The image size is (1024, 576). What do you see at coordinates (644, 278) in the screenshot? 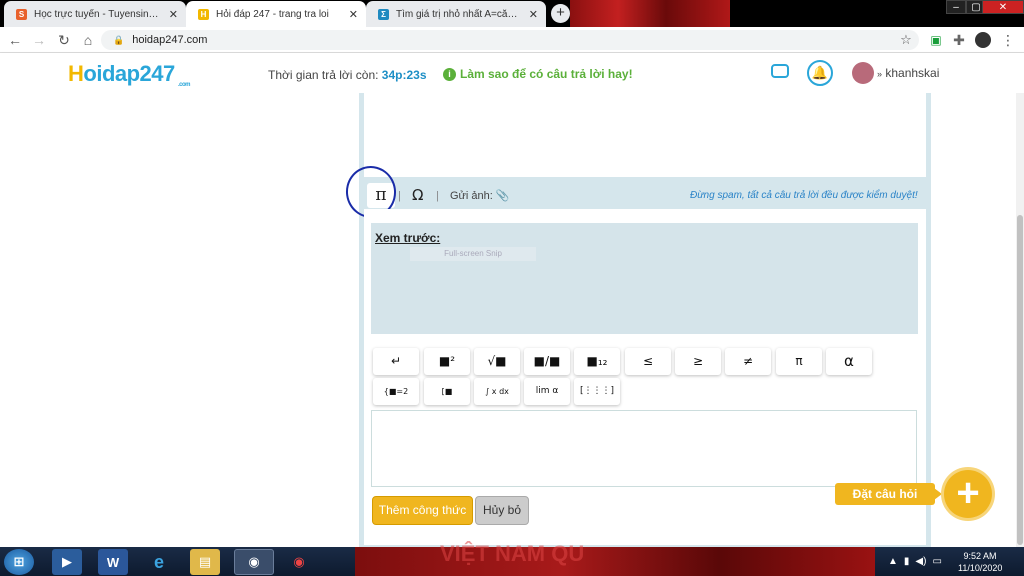
I see `preview-box` at bounding box center [644, 278].